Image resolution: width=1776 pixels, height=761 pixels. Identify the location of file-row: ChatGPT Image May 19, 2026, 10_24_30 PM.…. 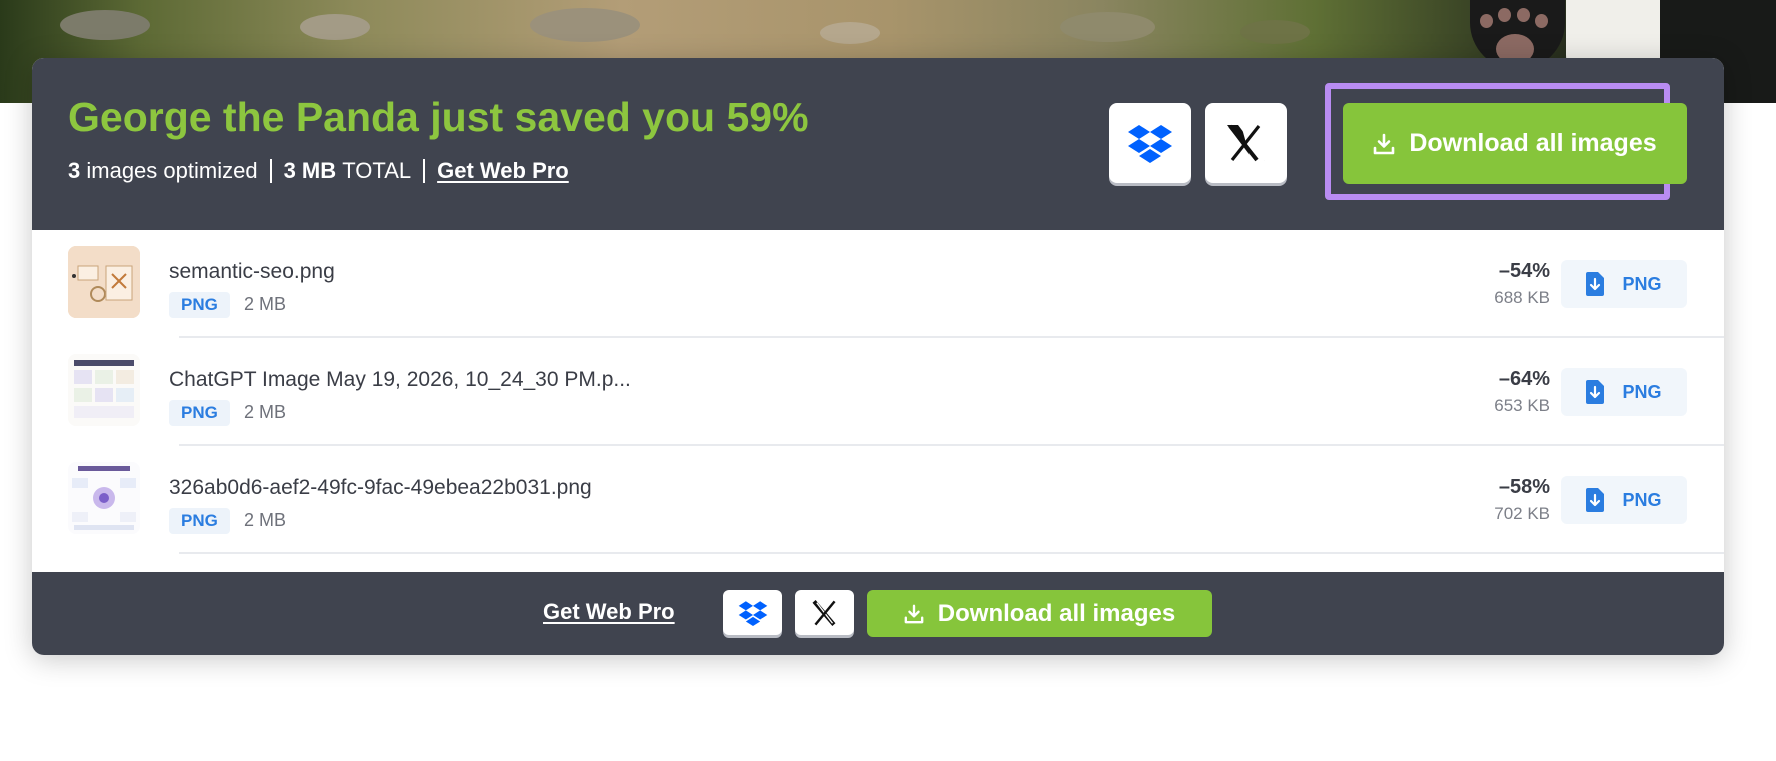
(878, 392).